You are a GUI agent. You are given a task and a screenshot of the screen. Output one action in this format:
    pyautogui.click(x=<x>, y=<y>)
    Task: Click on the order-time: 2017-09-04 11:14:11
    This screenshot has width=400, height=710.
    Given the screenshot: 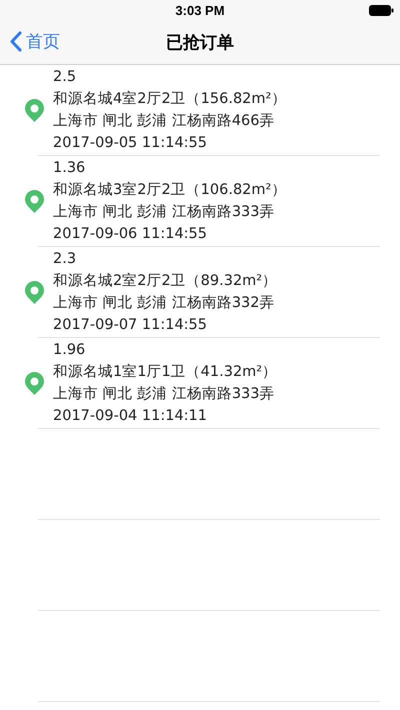 What is the action you would take?
    pyautogui.click(x=130, y=416)
    